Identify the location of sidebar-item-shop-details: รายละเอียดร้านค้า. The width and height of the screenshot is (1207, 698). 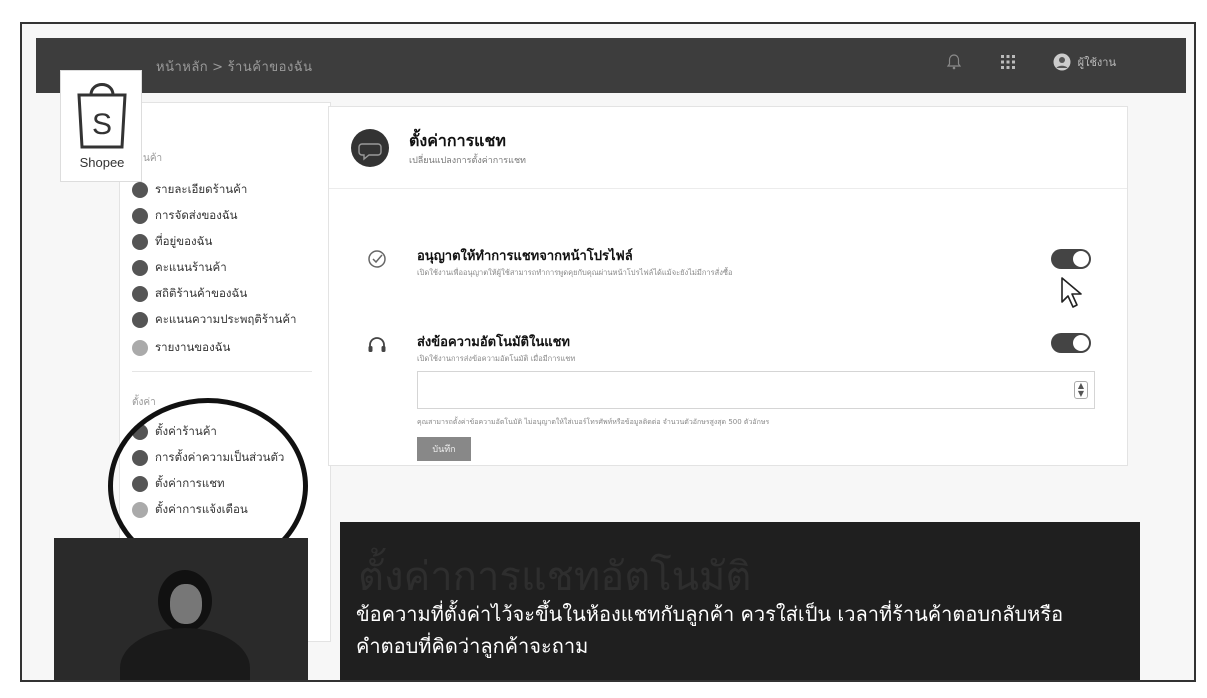
(189, 190).